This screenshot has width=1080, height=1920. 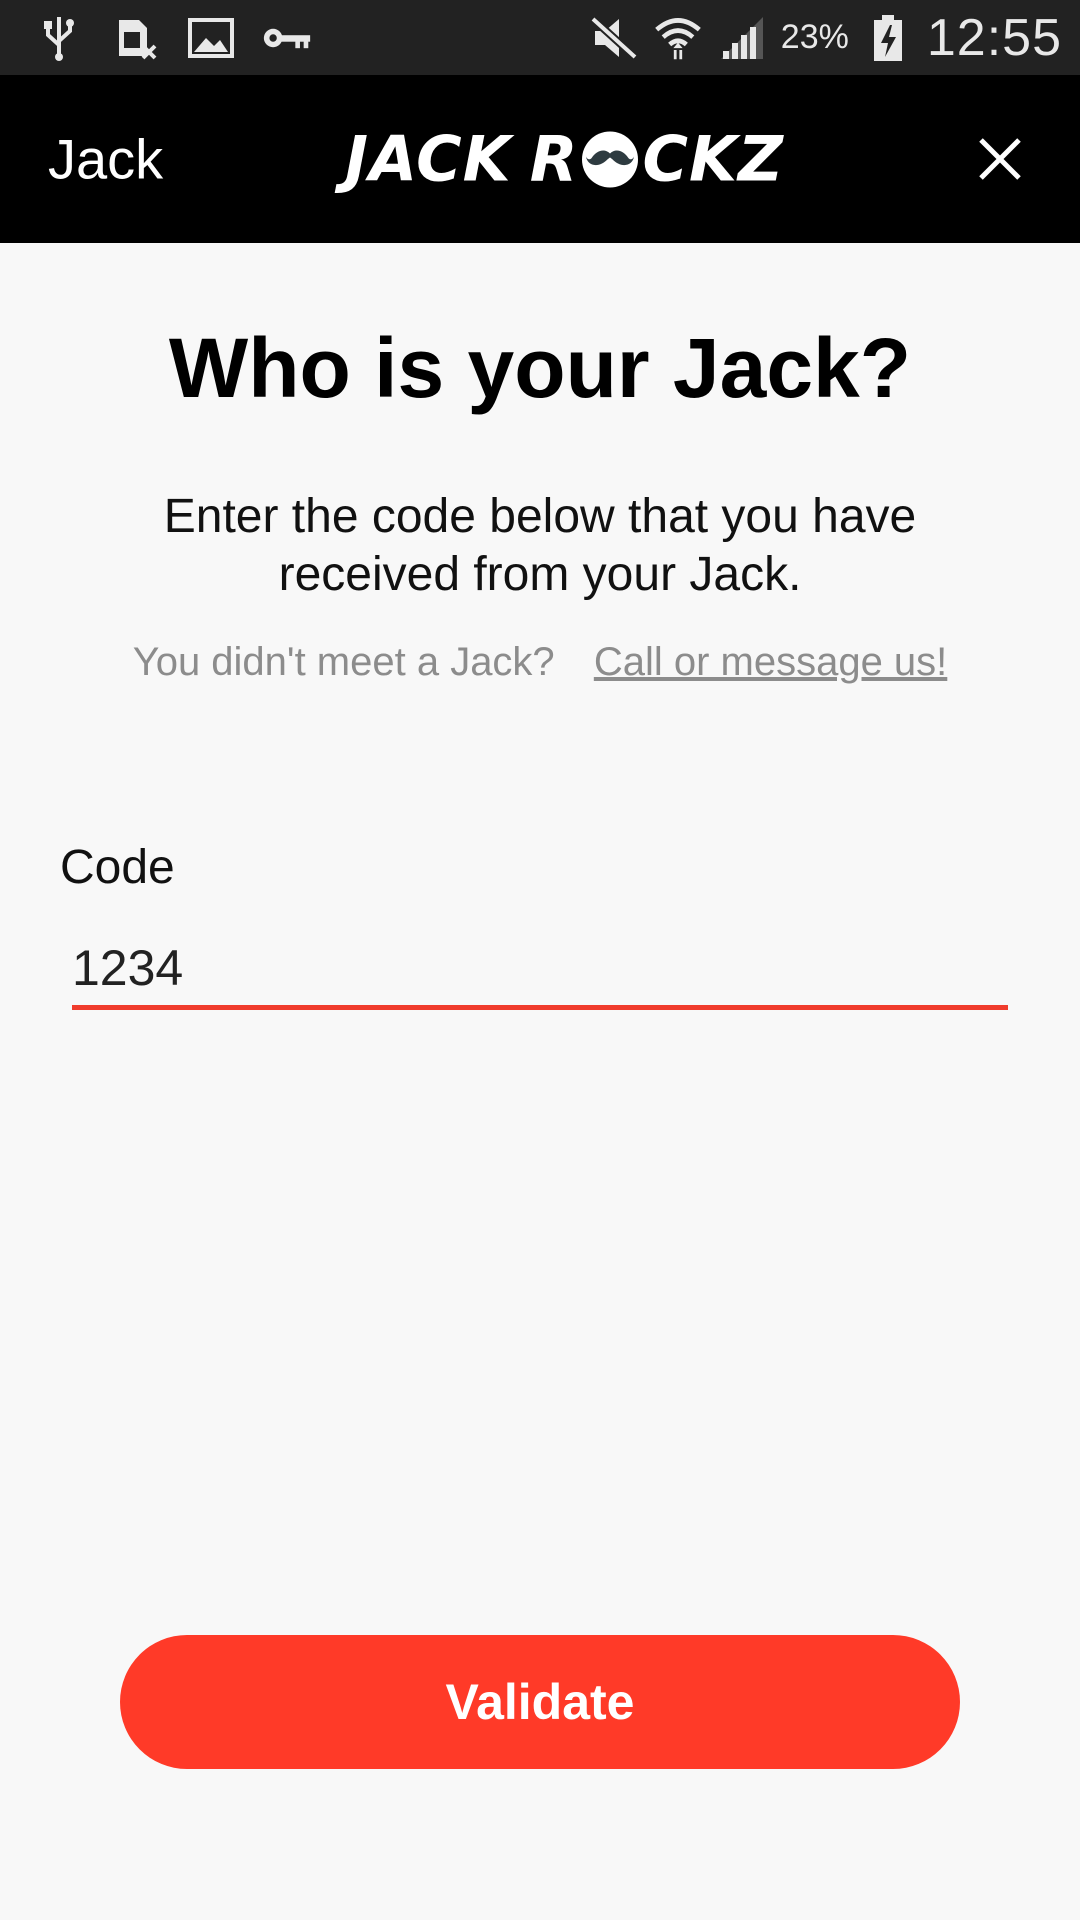 What do you see at coordinates (994, 37) in the screenshot?
I see `clock: 12:55` at bounding box center [994, 37].